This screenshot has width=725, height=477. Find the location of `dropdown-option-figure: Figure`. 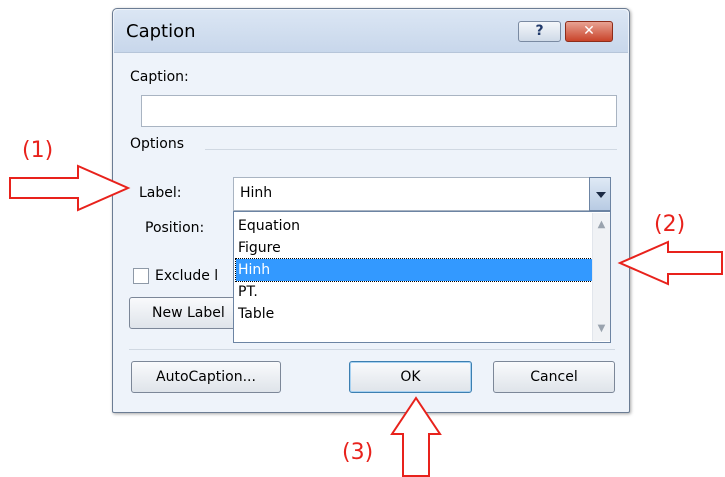

dropdown-option-figure: Figure is located at coordinates (414, 248).